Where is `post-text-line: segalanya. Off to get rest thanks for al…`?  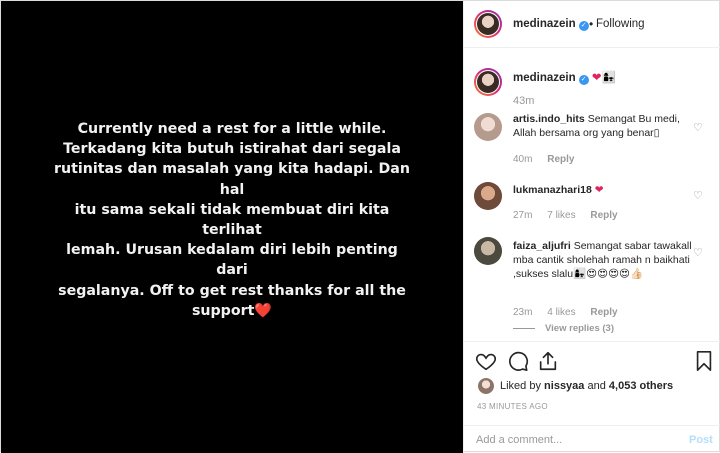
post-text-line: segalanya. Off to get rest thanks for al… is located at coordinates (232, 290).